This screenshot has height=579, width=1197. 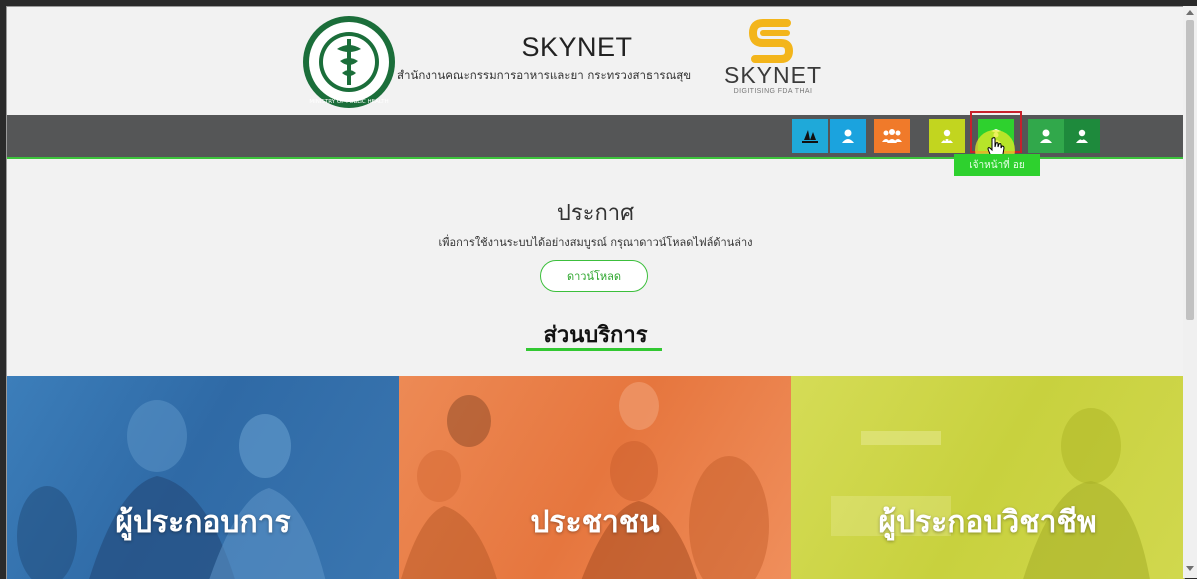 I want to click on services-title-underline, so click(x=594, y=349).